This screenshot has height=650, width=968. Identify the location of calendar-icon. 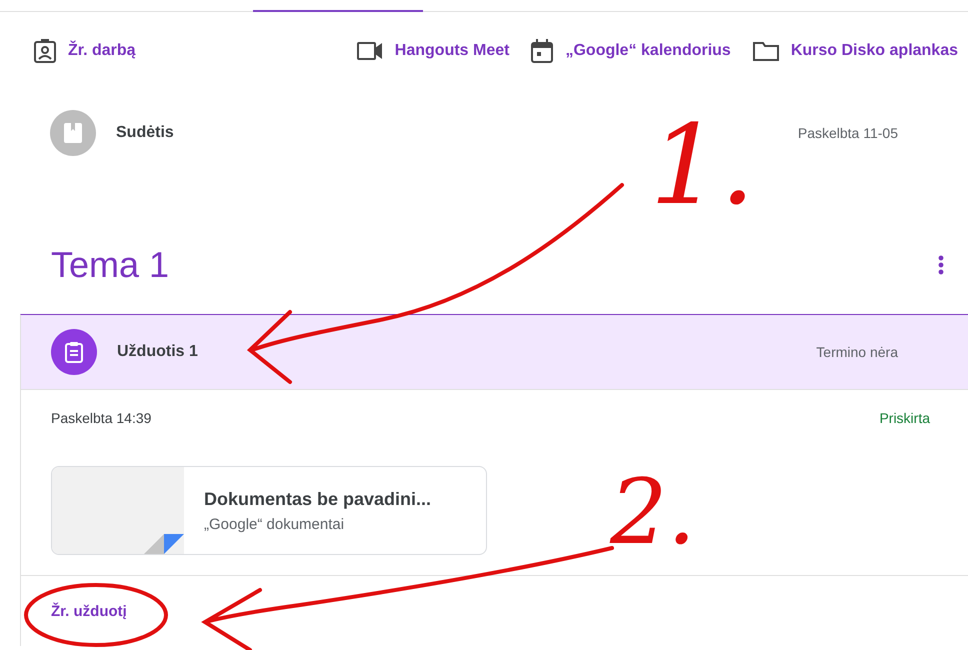
(542, 51).